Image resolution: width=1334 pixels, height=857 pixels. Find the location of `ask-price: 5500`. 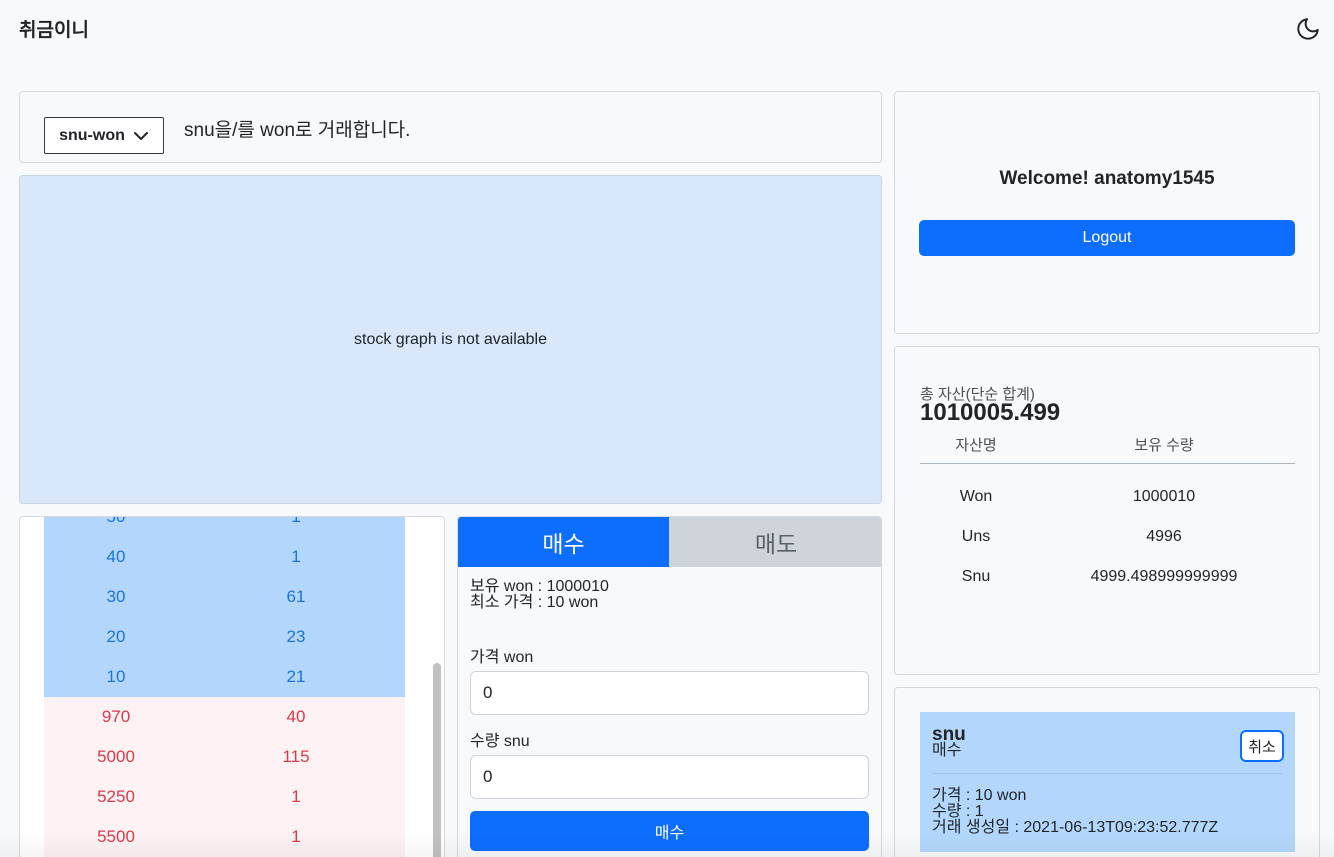

ask-price: 5500 is located at coordinates (116, 836).